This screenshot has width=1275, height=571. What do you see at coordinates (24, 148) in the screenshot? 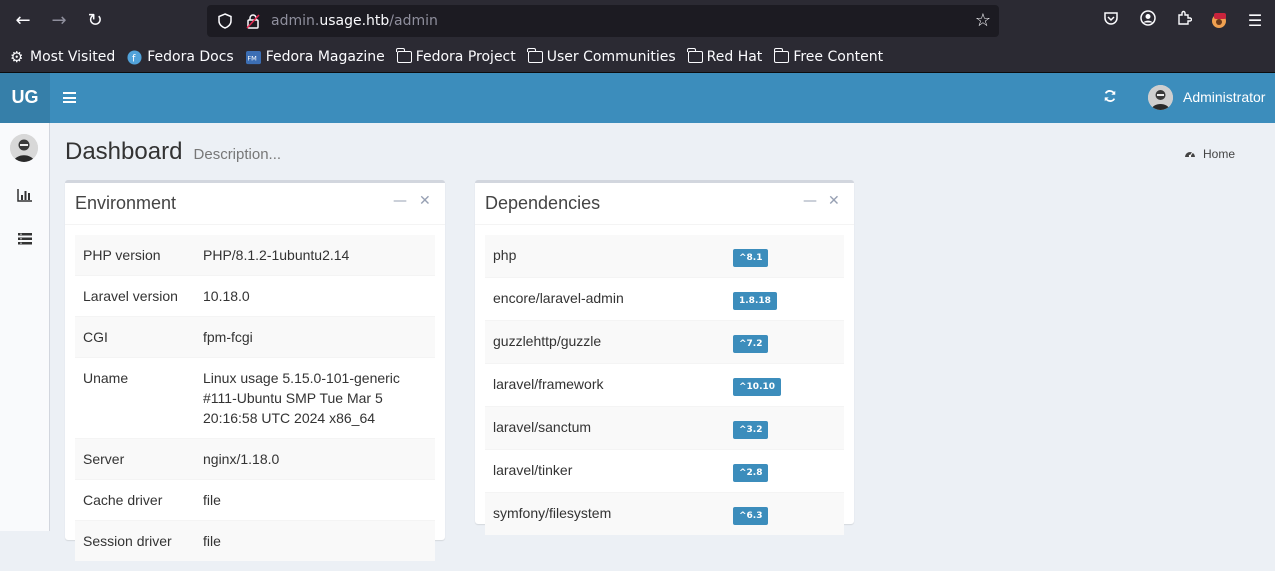
I see `avatar` at bounding box center [24, 148].